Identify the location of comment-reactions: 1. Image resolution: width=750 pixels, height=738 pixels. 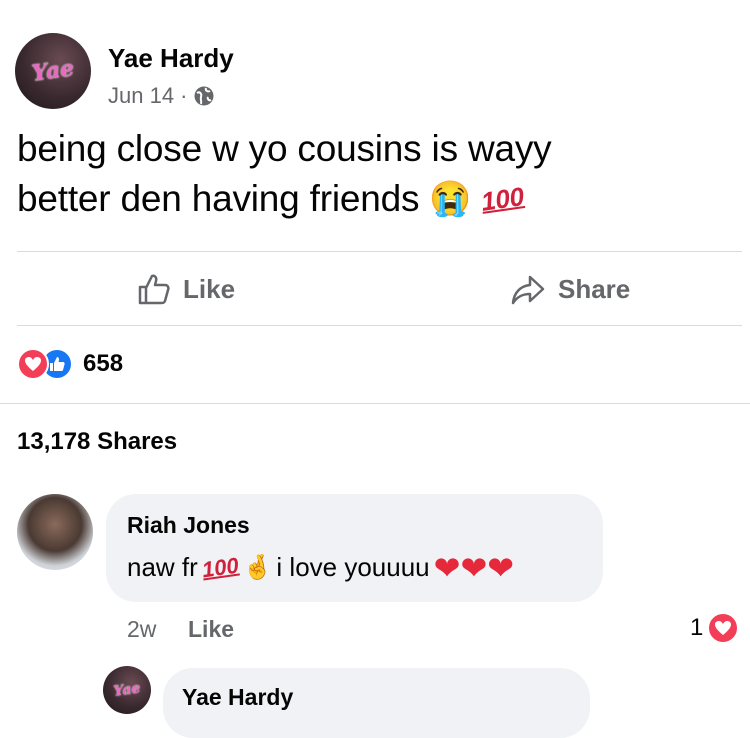
(715, 628).